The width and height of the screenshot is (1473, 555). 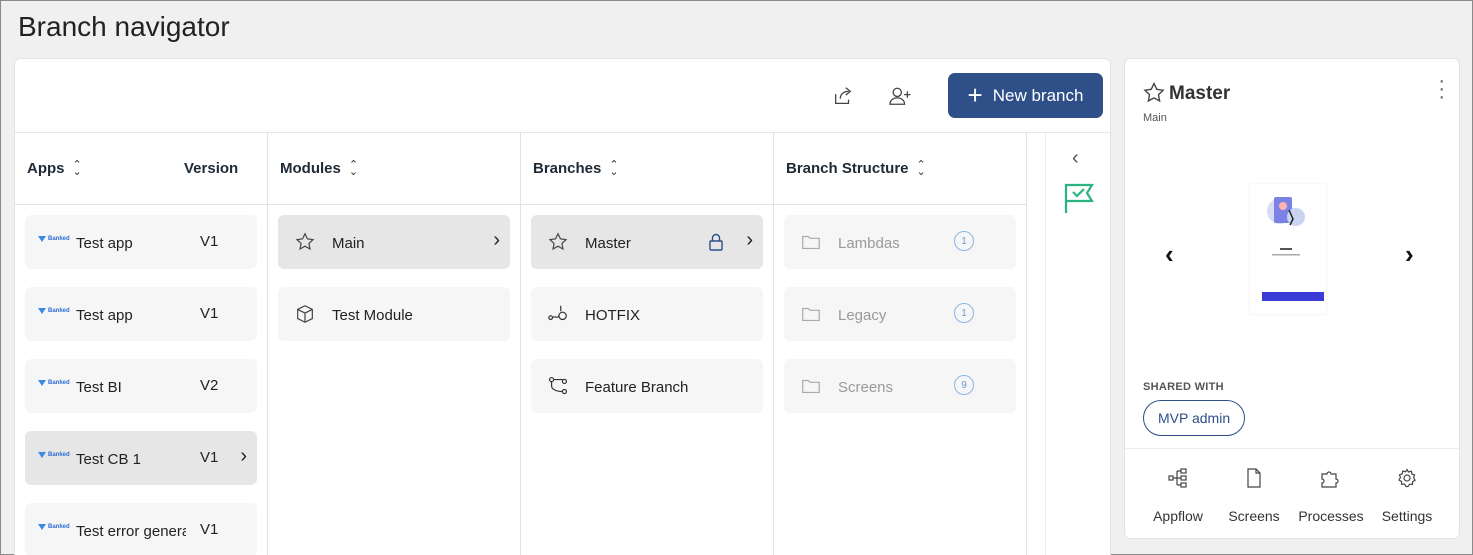 I want to click on apps-header: Apps ⌃ ⌄ Version, so click(x=141, y=169).